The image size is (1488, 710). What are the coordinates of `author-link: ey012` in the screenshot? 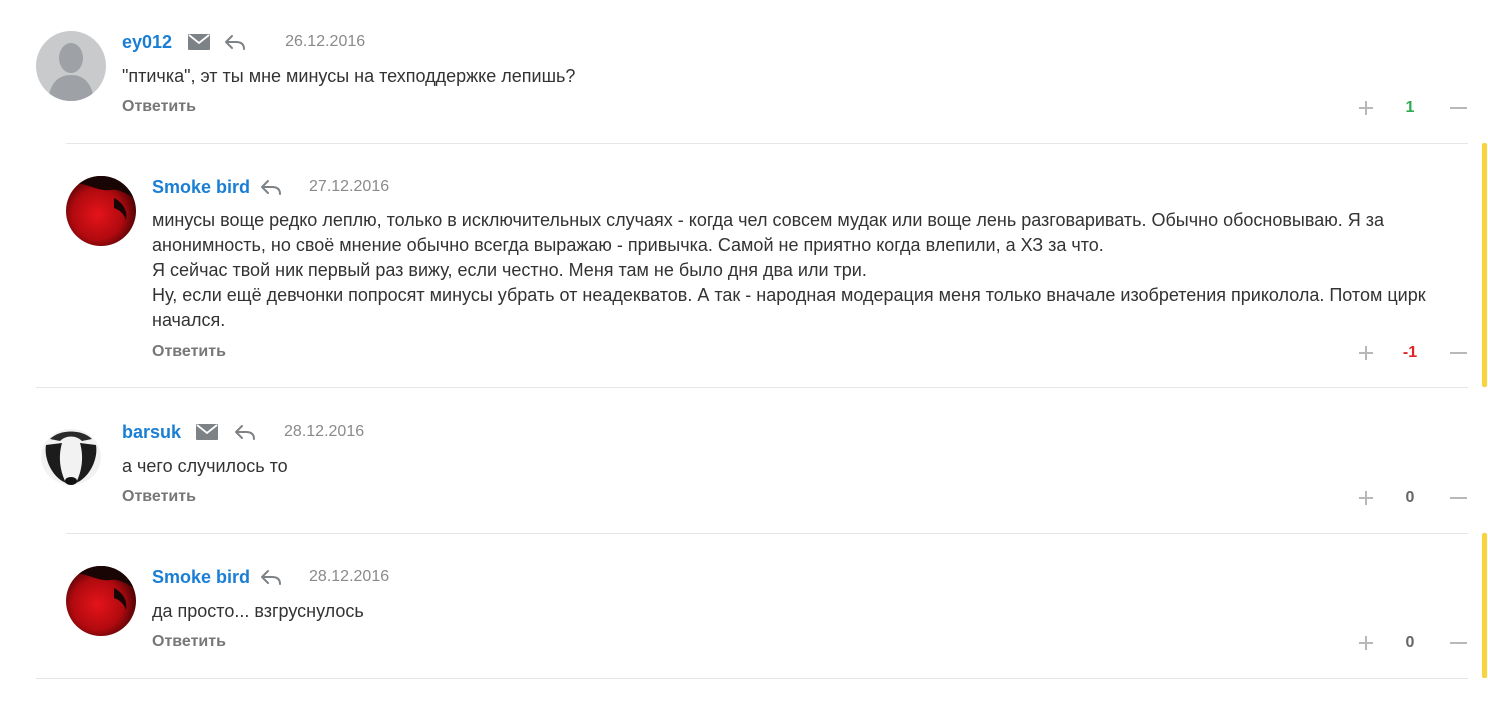 It's located at (147, 42).